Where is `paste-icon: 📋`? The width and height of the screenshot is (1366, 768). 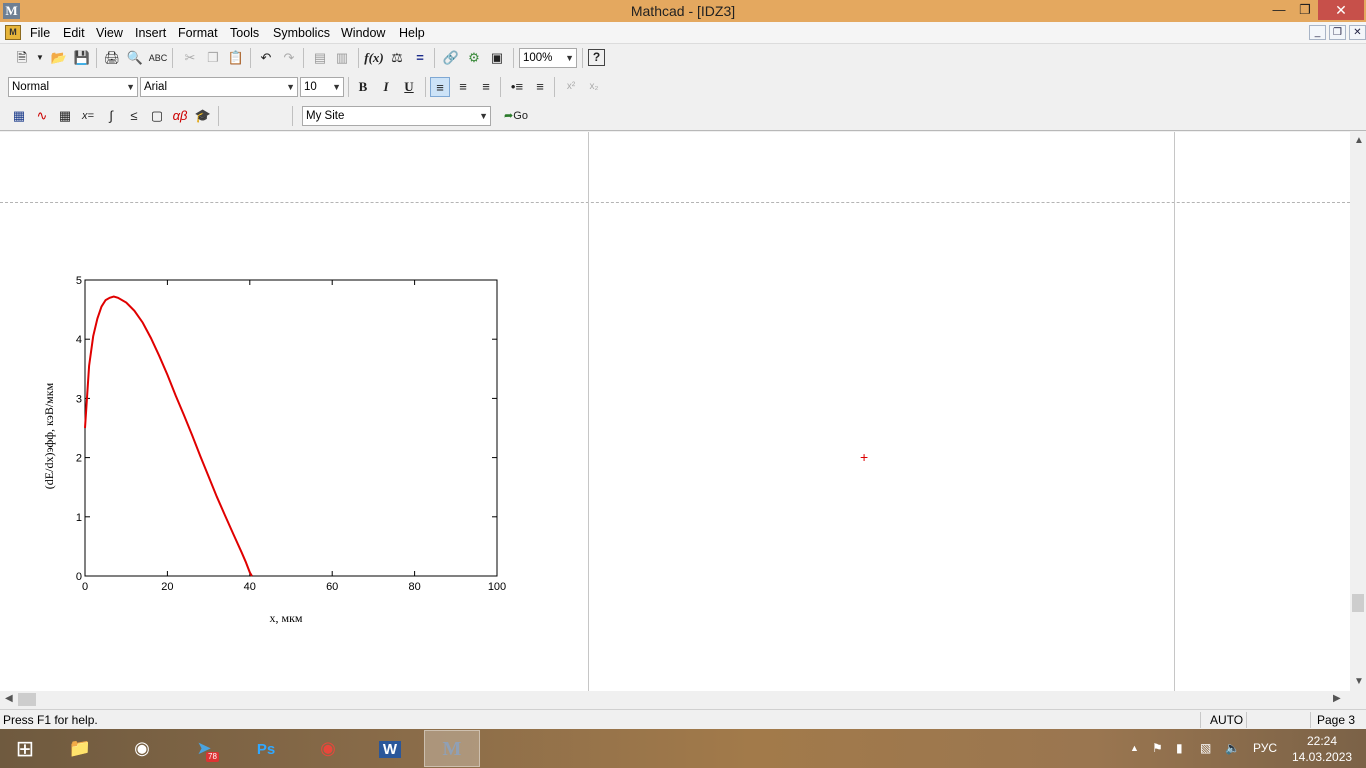
paste-icon: 📋 is located at coordinates (236, 58).